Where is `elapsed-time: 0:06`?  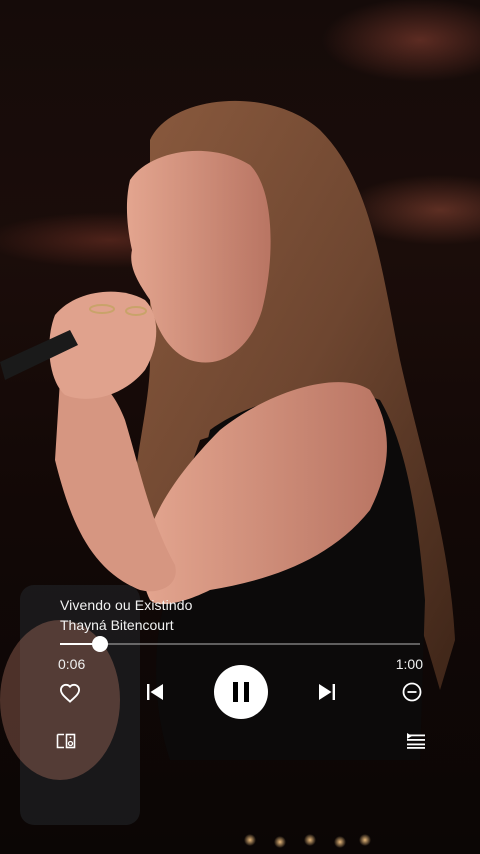
elapsed-time: 0:06 is located at coordinates (72, 664).